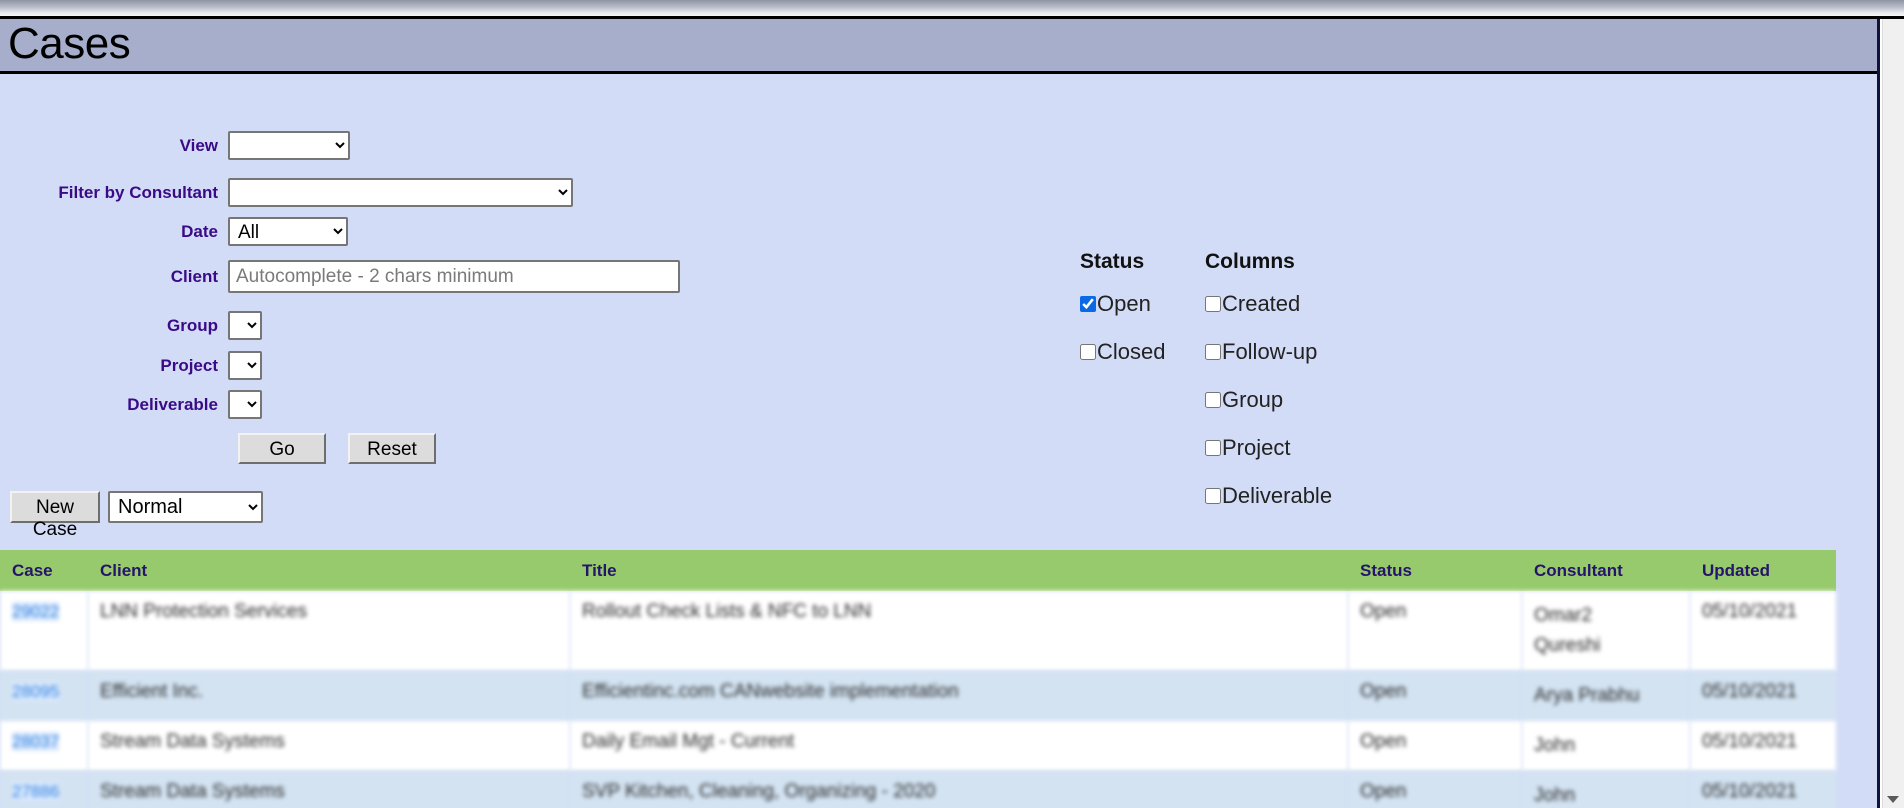 The width and height of the screenshot is (1904, 808). What do you see at coordinates (1606, 570) in the screenshot?
I see `column-header-consultant: Consultant` at bounding box center [1606, 570].